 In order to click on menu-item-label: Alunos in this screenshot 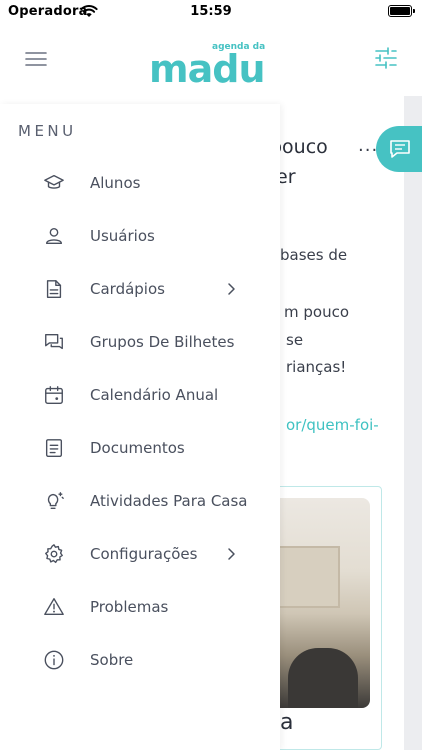, I will do `click(115, 183)`.